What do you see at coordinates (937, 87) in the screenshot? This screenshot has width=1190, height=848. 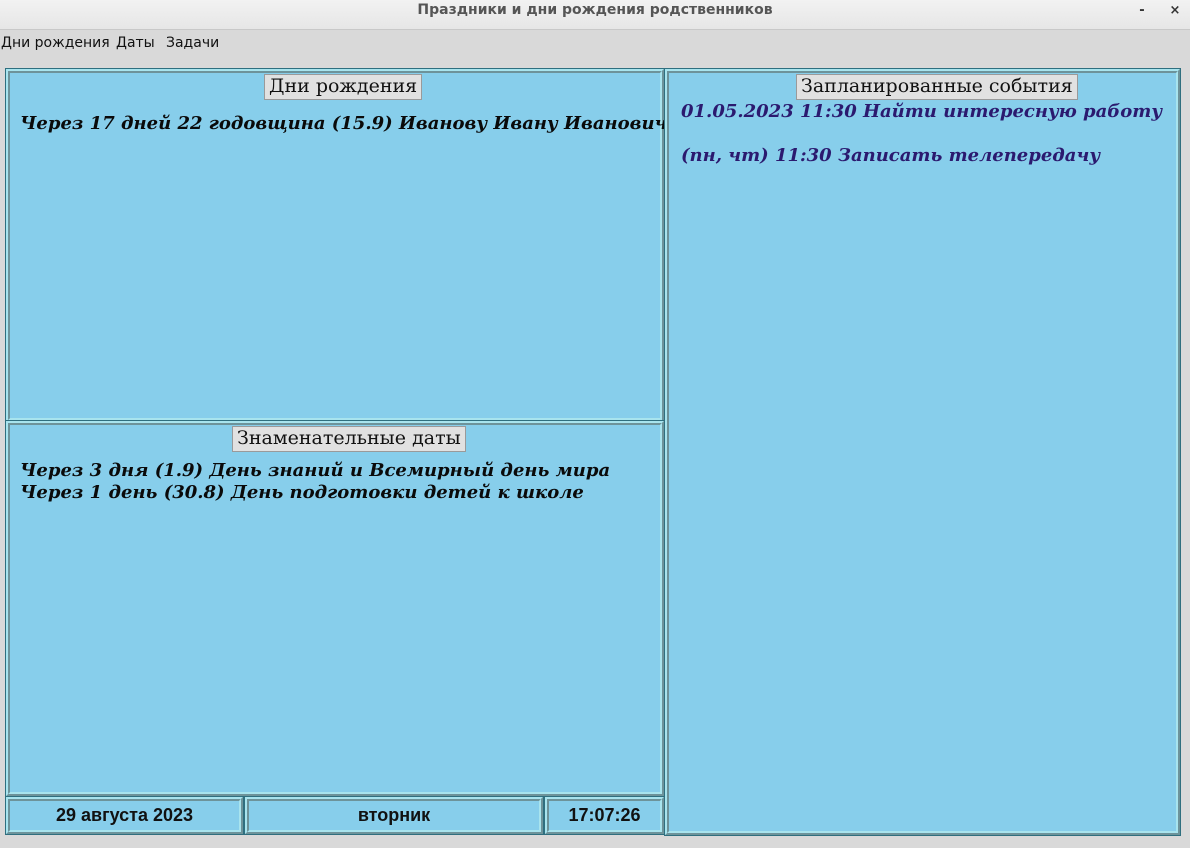 I see `events-panel-title: Запланированные события` at bounding box center [937, 87].